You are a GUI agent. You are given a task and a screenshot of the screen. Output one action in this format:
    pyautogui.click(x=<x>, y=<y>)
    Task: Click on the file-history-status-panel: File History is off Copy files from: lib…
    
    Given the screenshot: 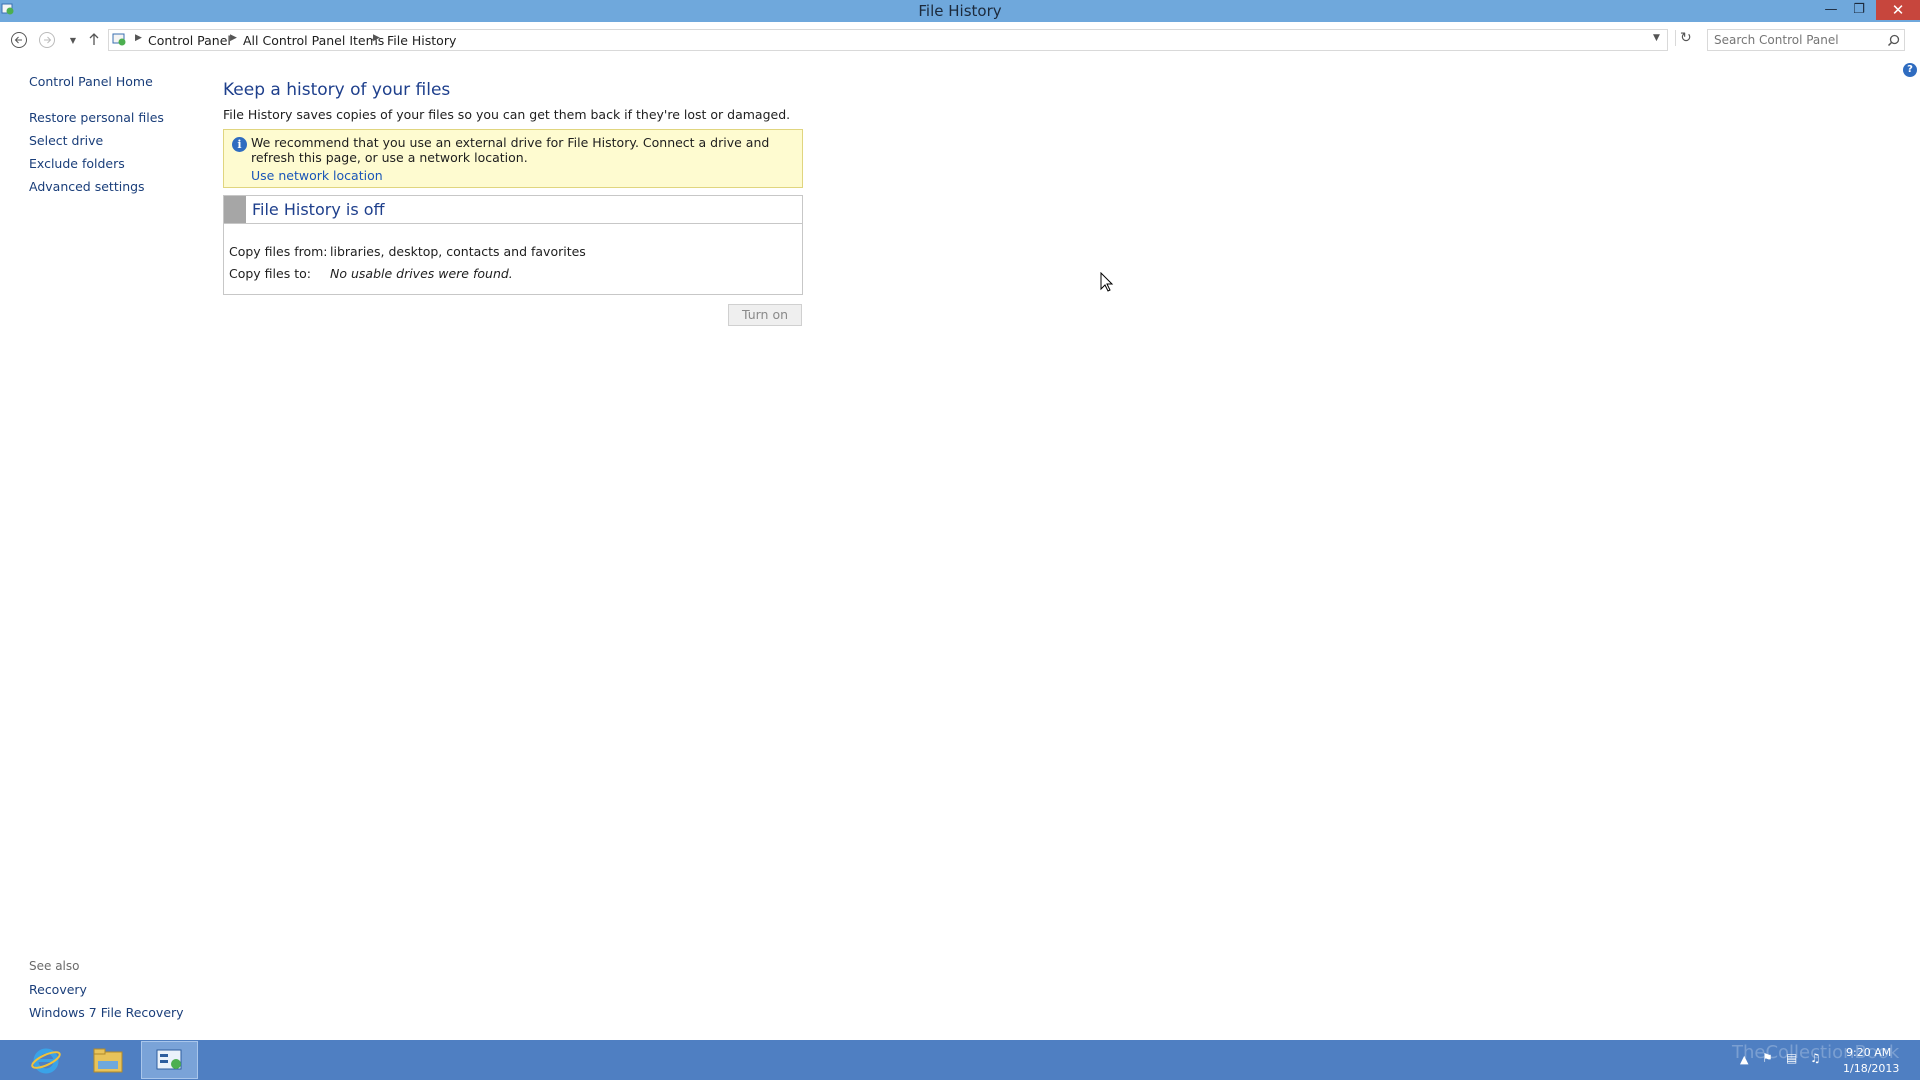 What is the action you would take?
    pyautogui.click(x=513, y=245)
    